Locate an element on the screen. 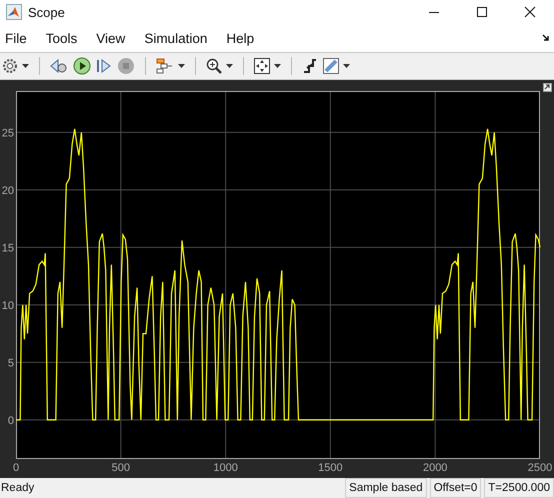 This screenshot has width=554, height=498. zoom-in-icon is located at coordinates (214, 66).